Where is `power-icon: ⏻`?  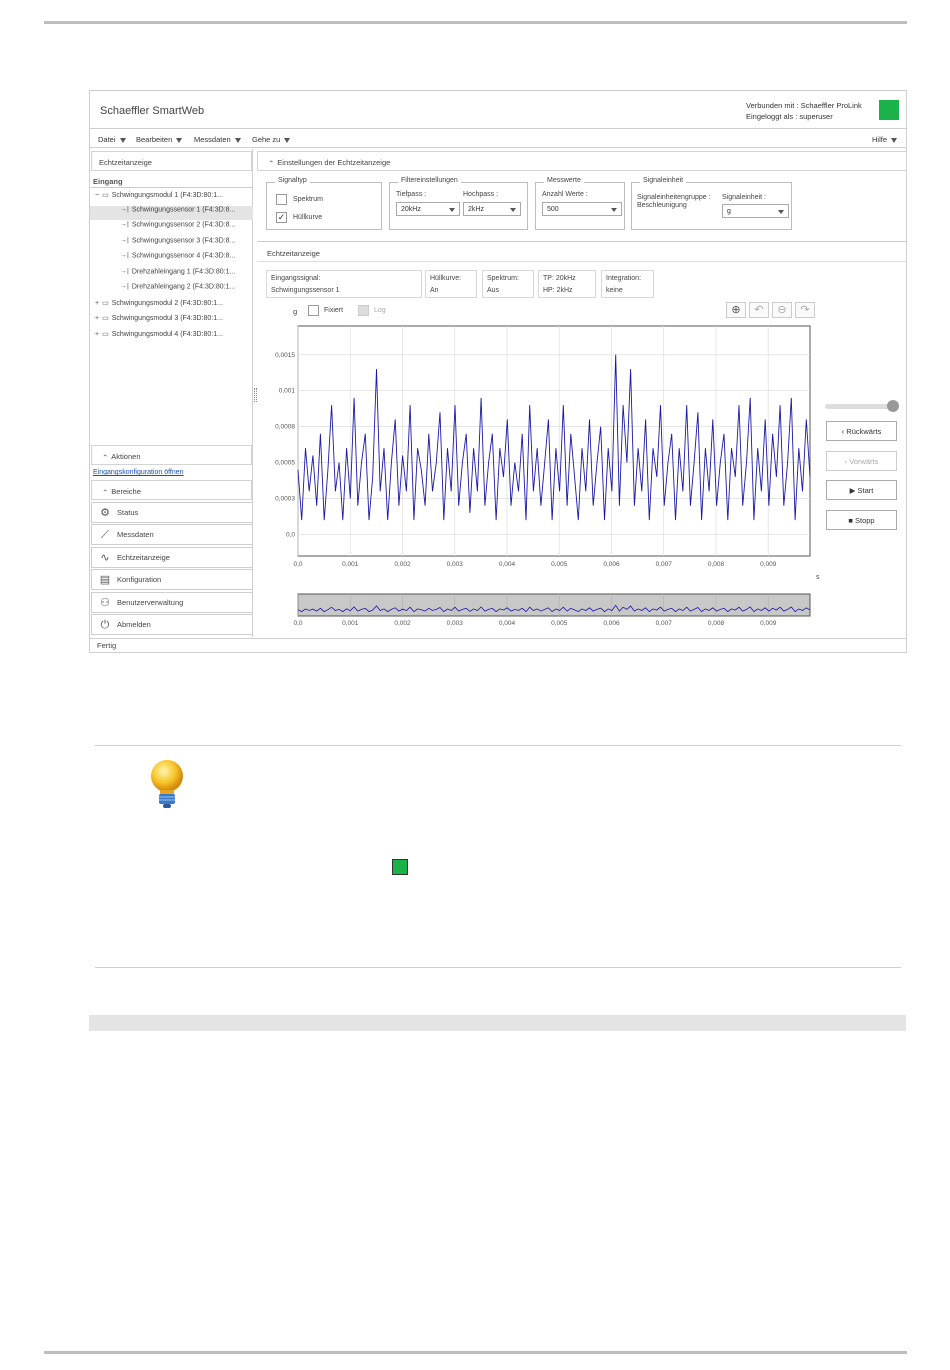 power-icon: ⏻ is located at coordinates (105, 625).